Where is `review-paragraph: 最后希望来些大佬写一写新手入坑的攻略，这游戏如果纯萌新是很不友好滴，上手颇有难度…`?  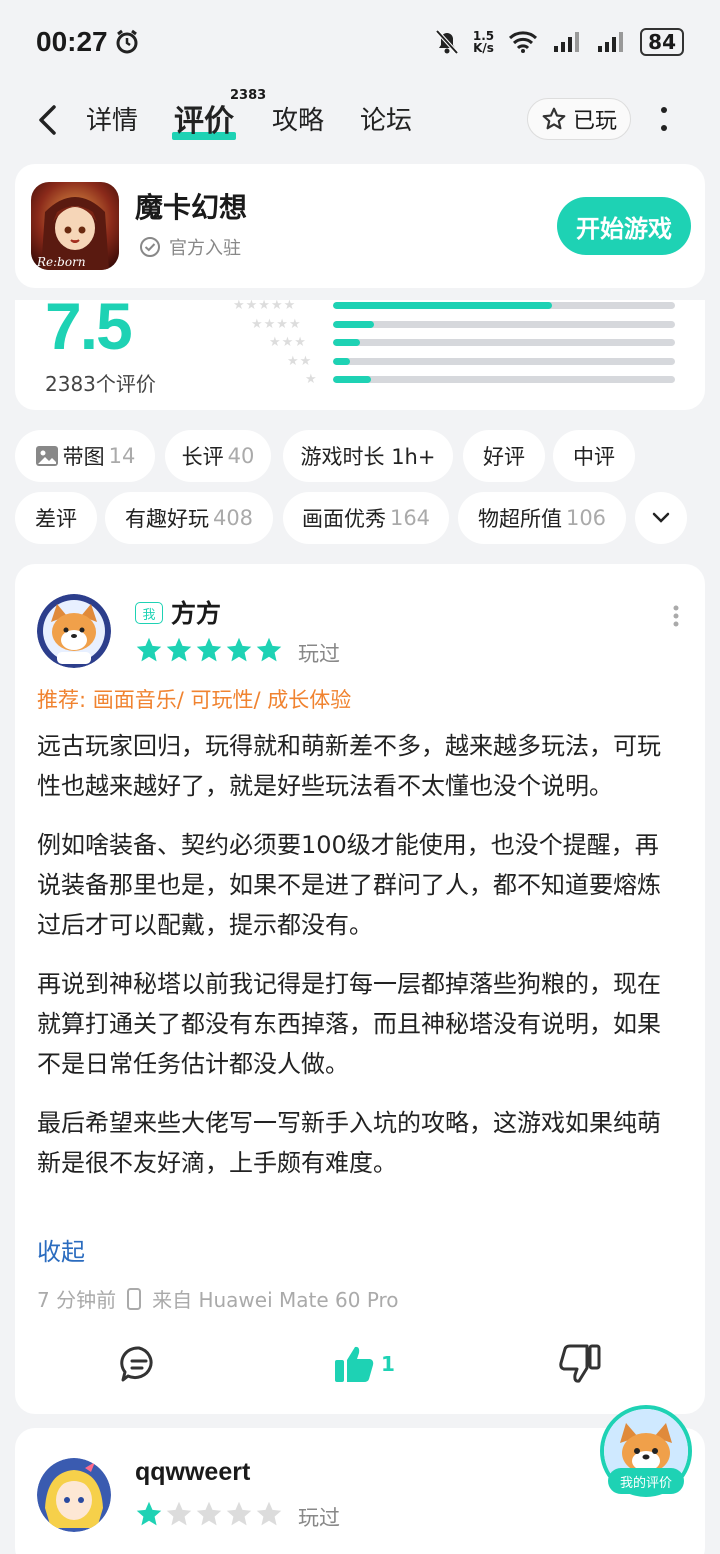
review-paragraph: 最后希望来些大佬写一写新手入坑的攻略，这游戏如果纯萌新是很不友好滴，上手颇有难度… is located at coordinates (349, 1143).